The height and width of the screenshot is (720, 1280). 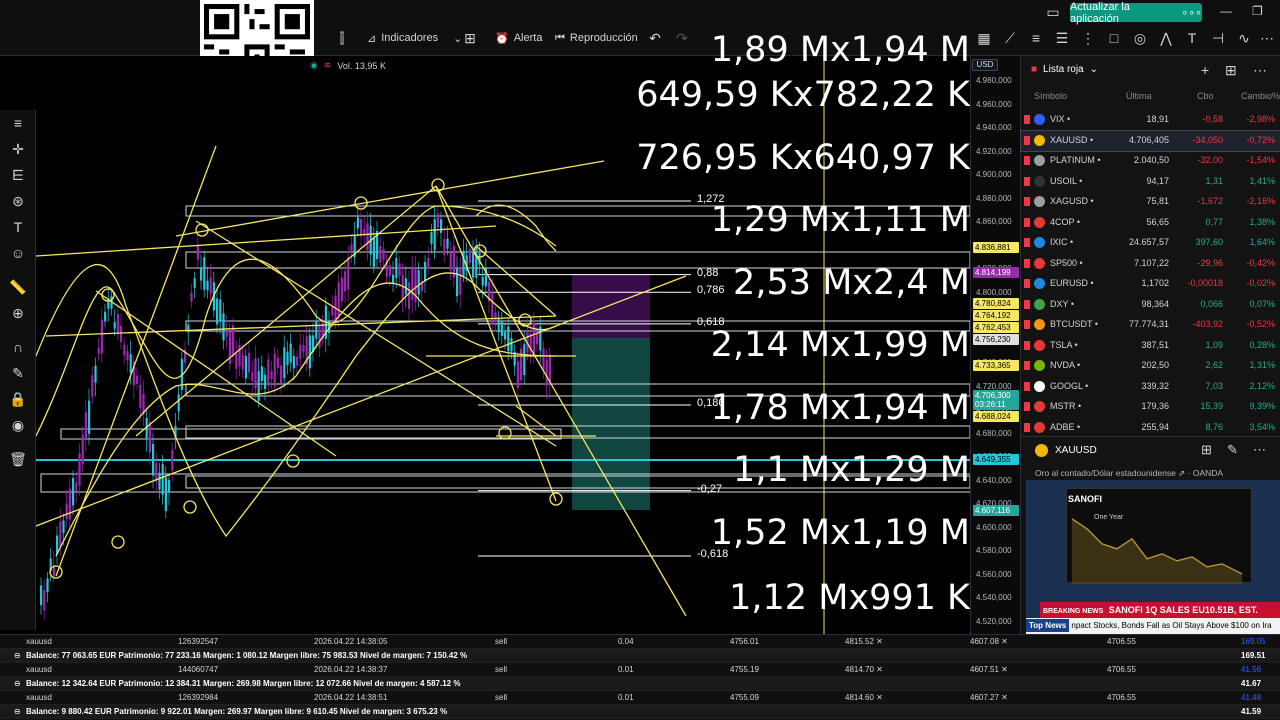 I want to click on replay-icon: ⏮, so click(x=560, y=37).